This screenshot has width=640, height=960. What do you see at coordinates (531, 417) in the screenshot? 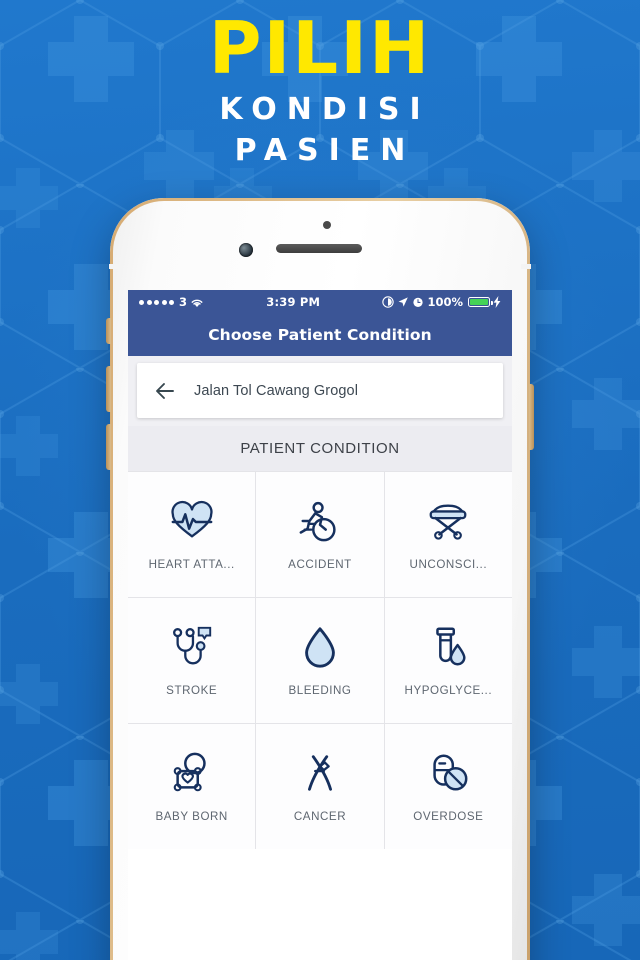
I see `power-button` at bounding box center [531, 417].